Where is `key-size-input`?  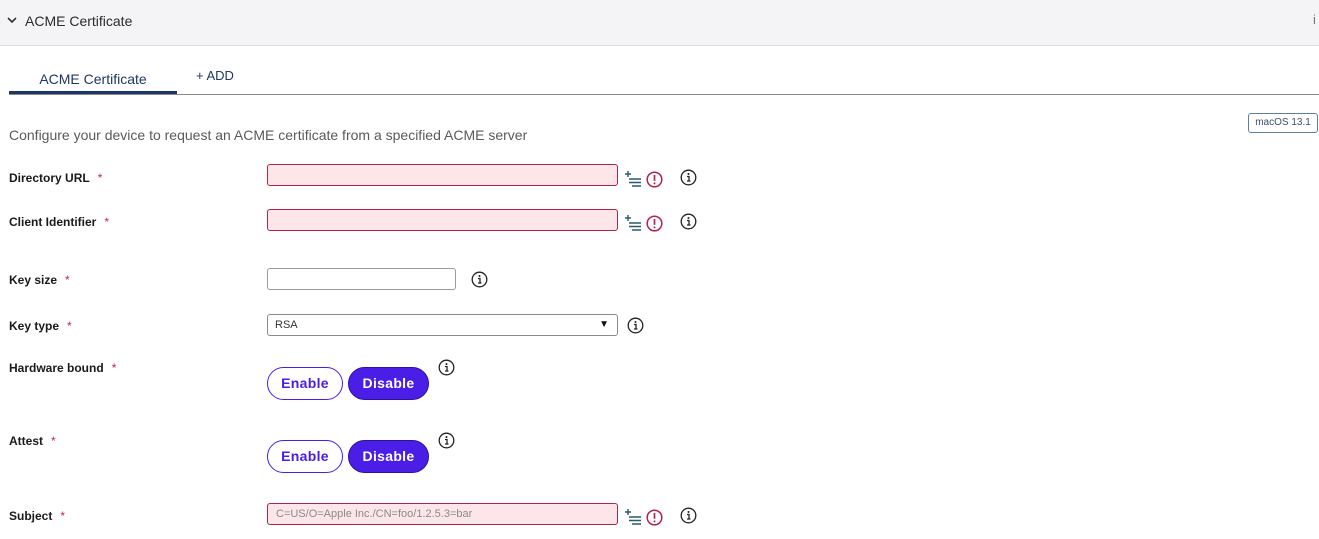 key-size-input is located at coordinates (361, 279).